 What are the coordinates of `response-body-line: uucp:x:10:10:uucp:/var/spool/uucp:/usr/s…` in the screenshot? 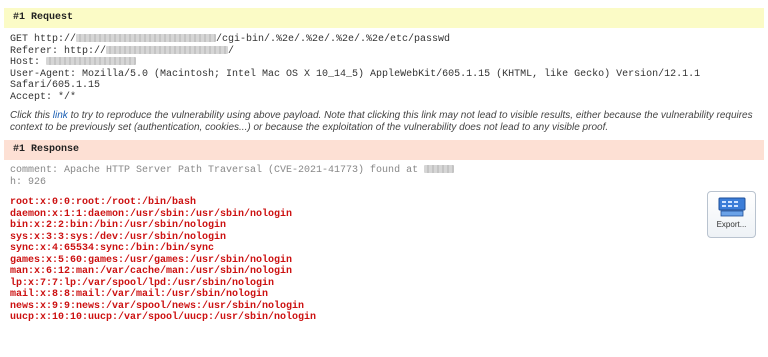 It's located at (163, 317).